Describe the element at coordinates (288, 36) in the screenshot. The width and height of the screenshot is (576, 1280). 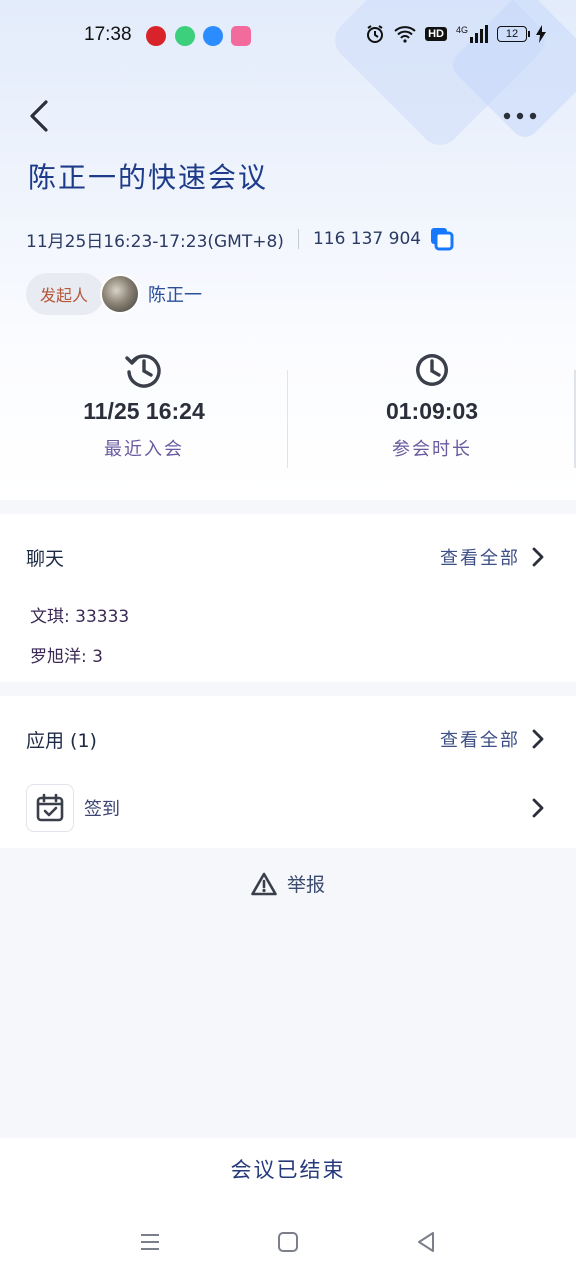
I see `status-bar: 17:38 HD 4G 12` at that location.